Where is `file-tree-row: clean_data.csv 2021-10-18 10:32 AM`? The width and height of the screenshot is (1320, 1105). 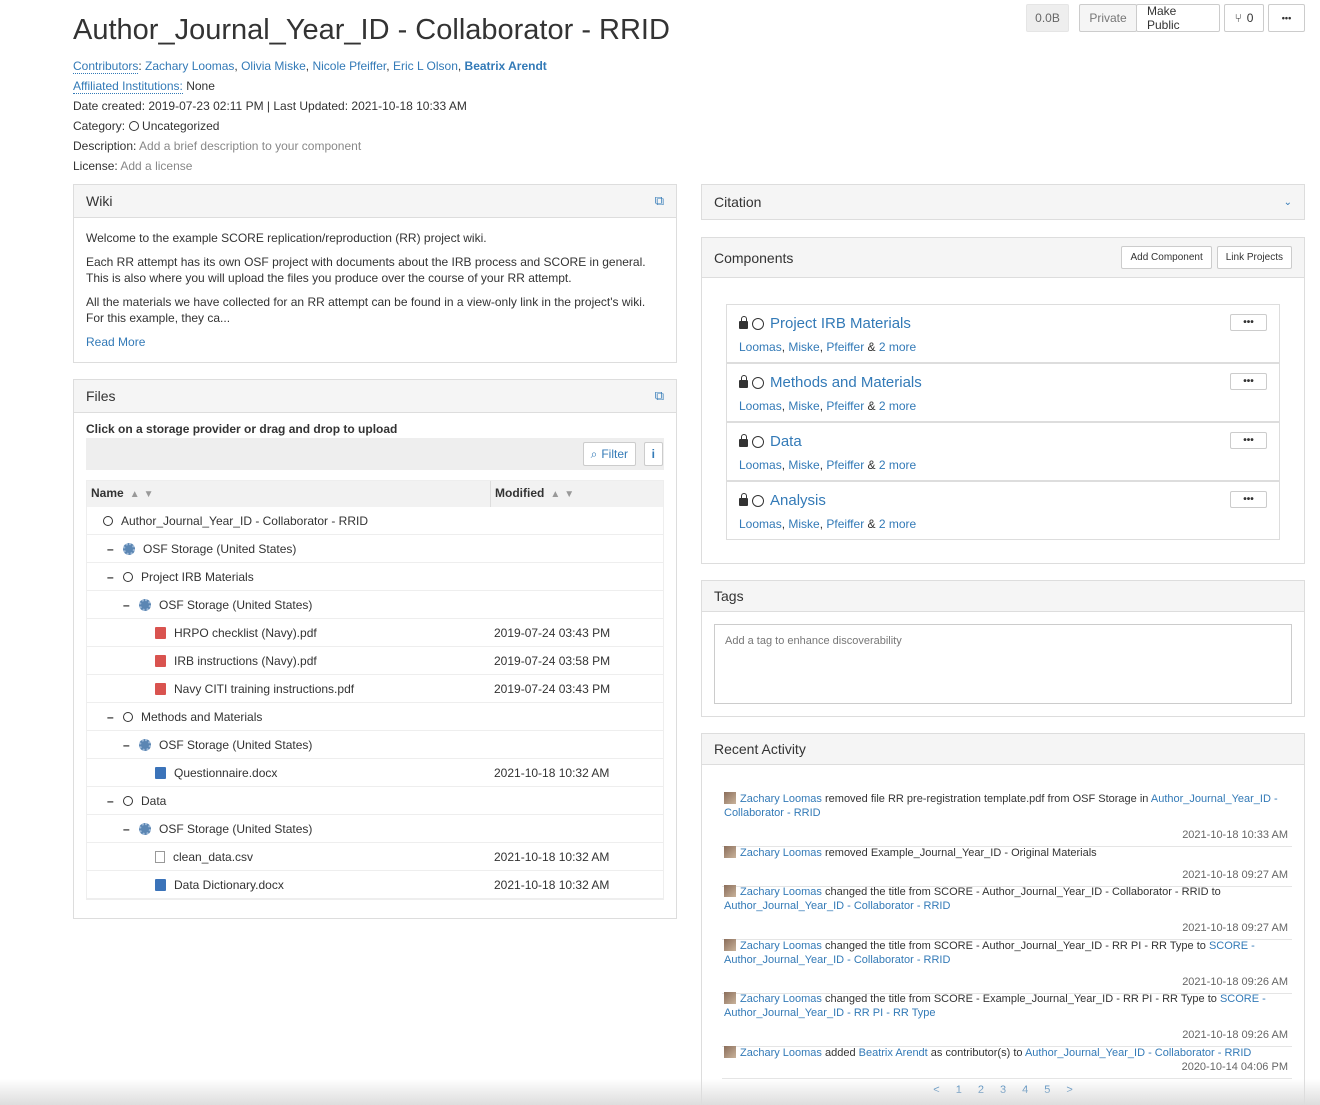
file-tree-row: clean_data.csv 2021-10-18 10:32 AM is located at coordinates (375, 857).